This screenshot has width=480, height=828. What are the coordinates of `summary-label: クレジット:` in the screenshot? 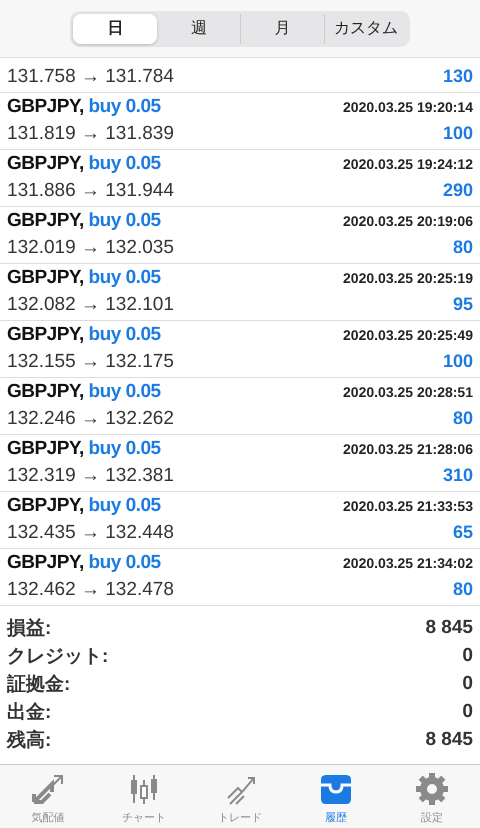 It's located at (57, 657).